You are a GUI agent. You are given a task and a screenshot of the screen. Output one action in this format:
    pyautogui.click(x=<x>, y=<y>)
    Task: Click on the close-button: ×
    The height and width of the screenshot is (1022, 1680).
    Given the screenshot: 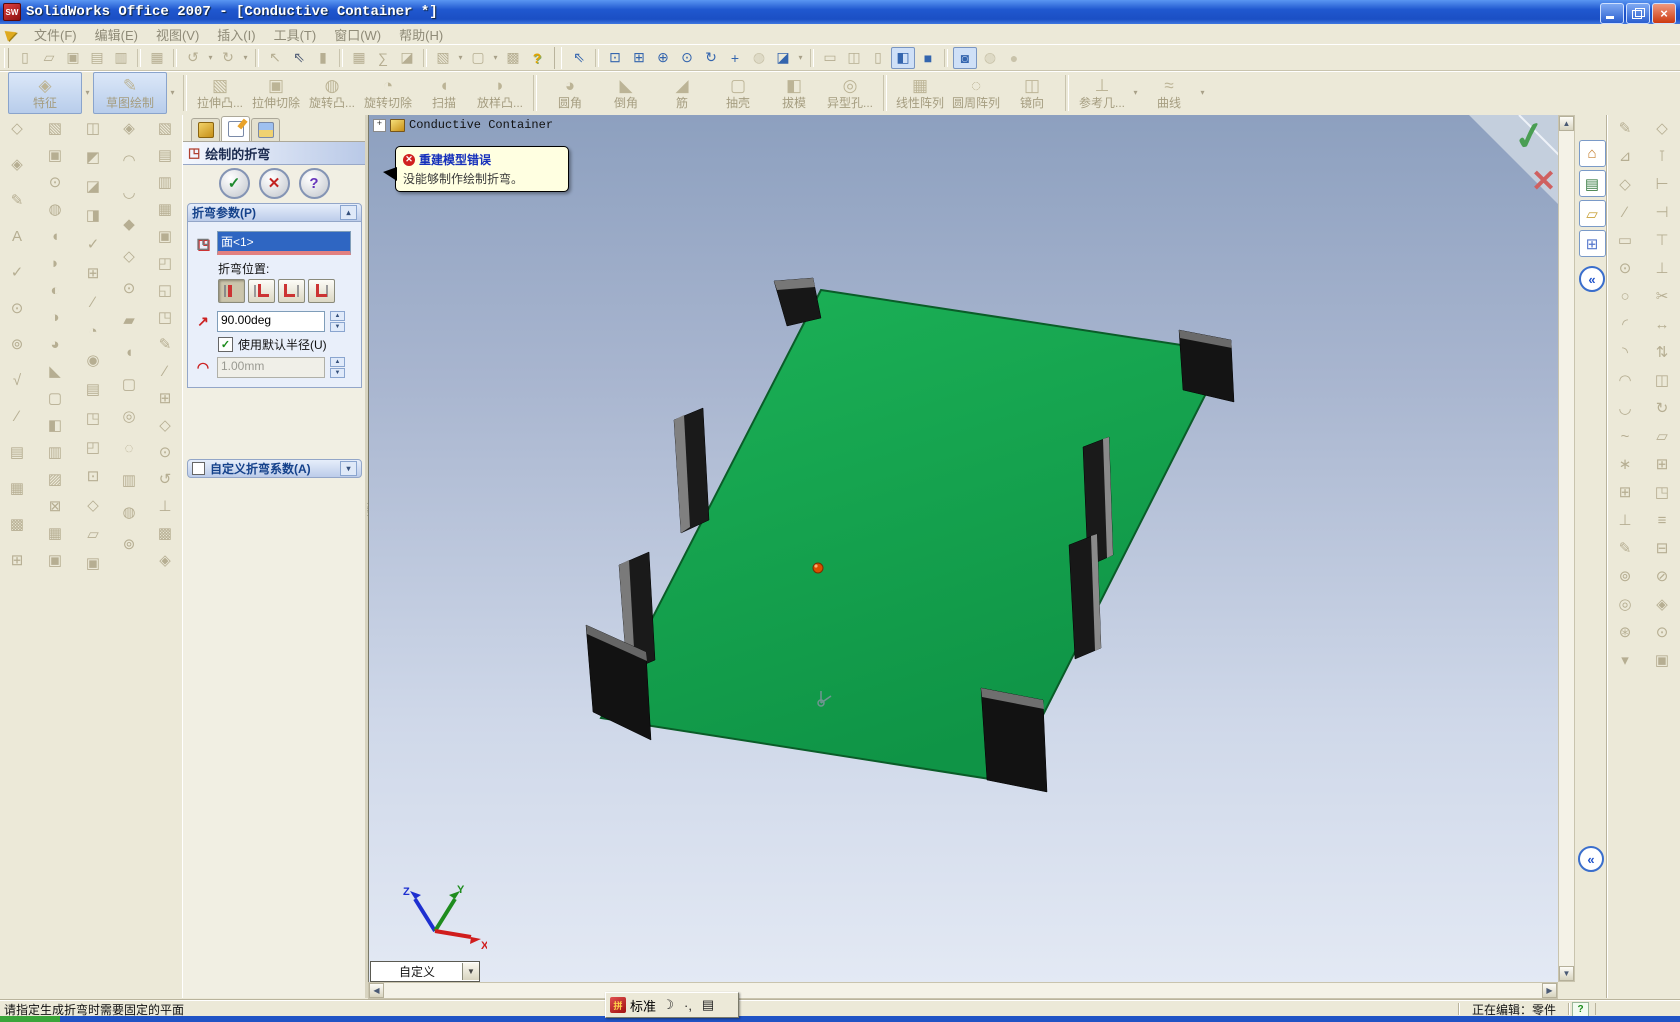 What is the action you would take?
    pyautogui.click(x=1664, y=13)
    